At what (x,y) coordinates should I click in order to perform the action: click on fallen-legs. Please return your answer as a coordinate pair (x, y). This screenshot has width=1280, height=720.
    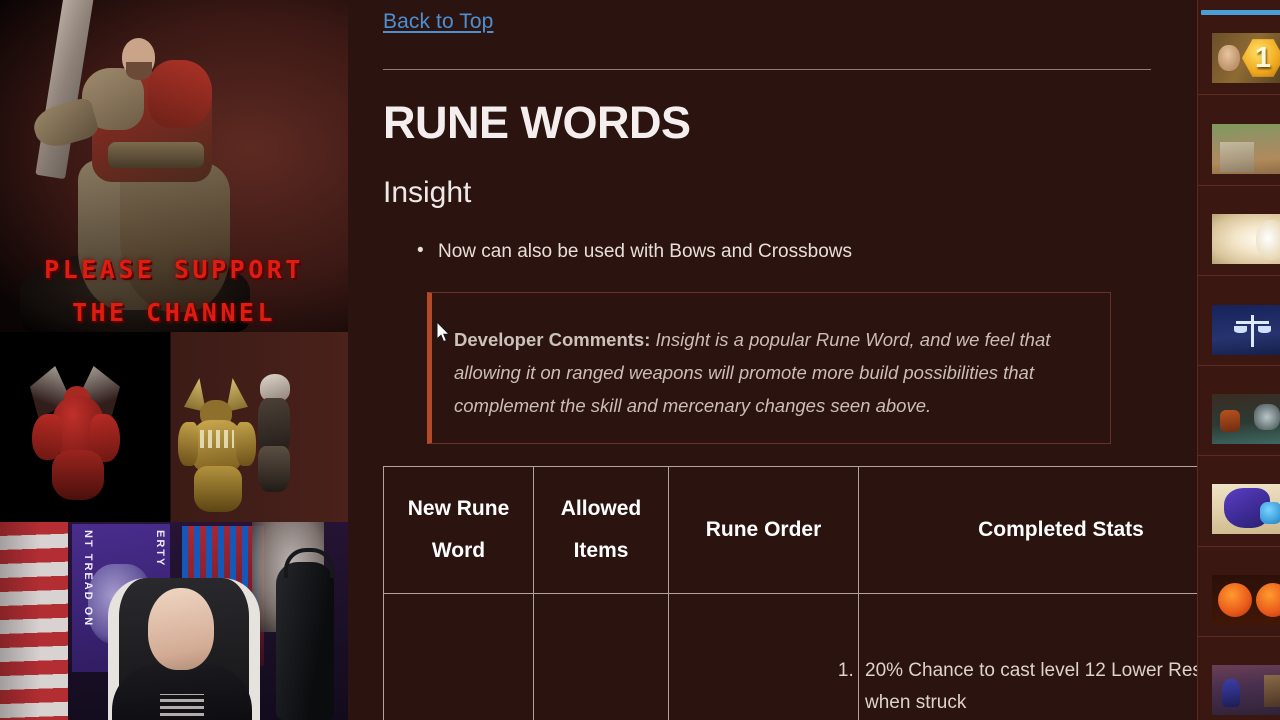
    Looking at the image, I should click on (274, 469).